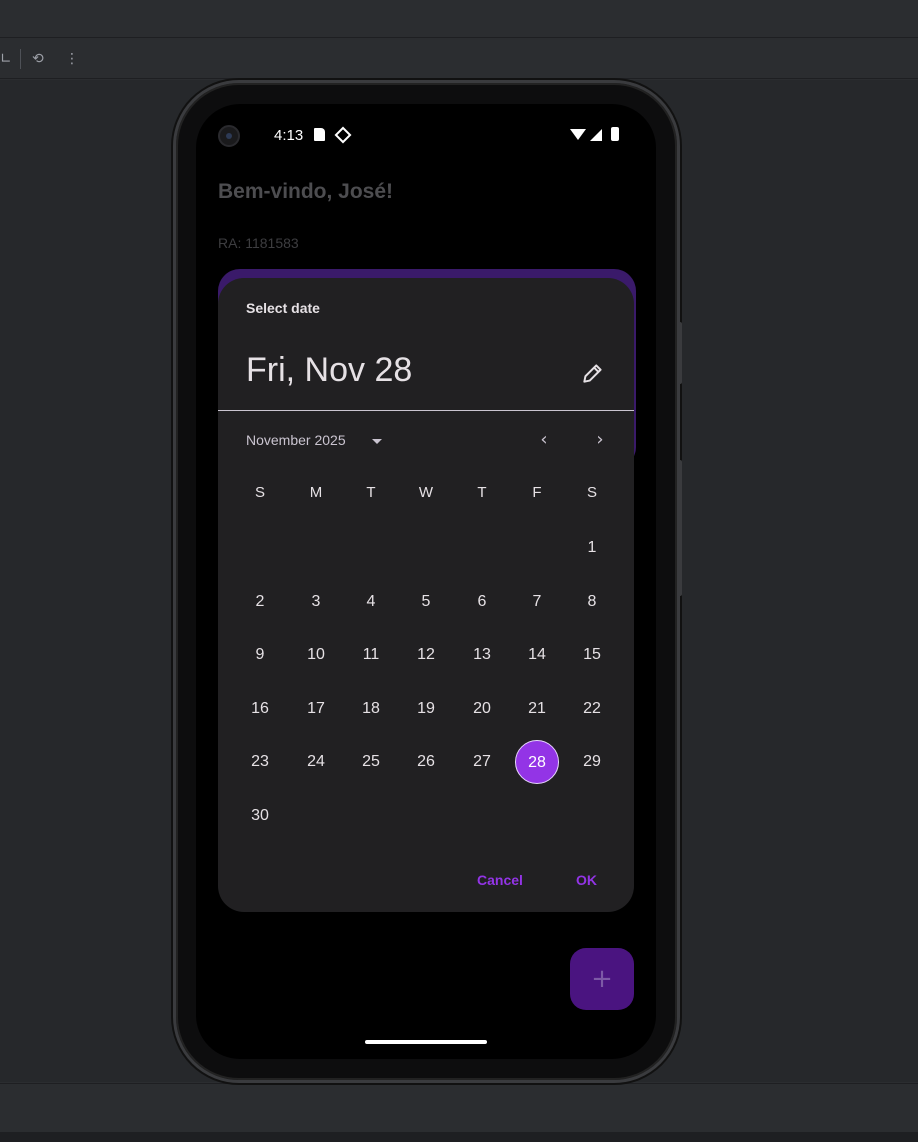 Image resolution: width=918 pixels, height=1142 pixels. I want to click on power-button, so click(680, 353).